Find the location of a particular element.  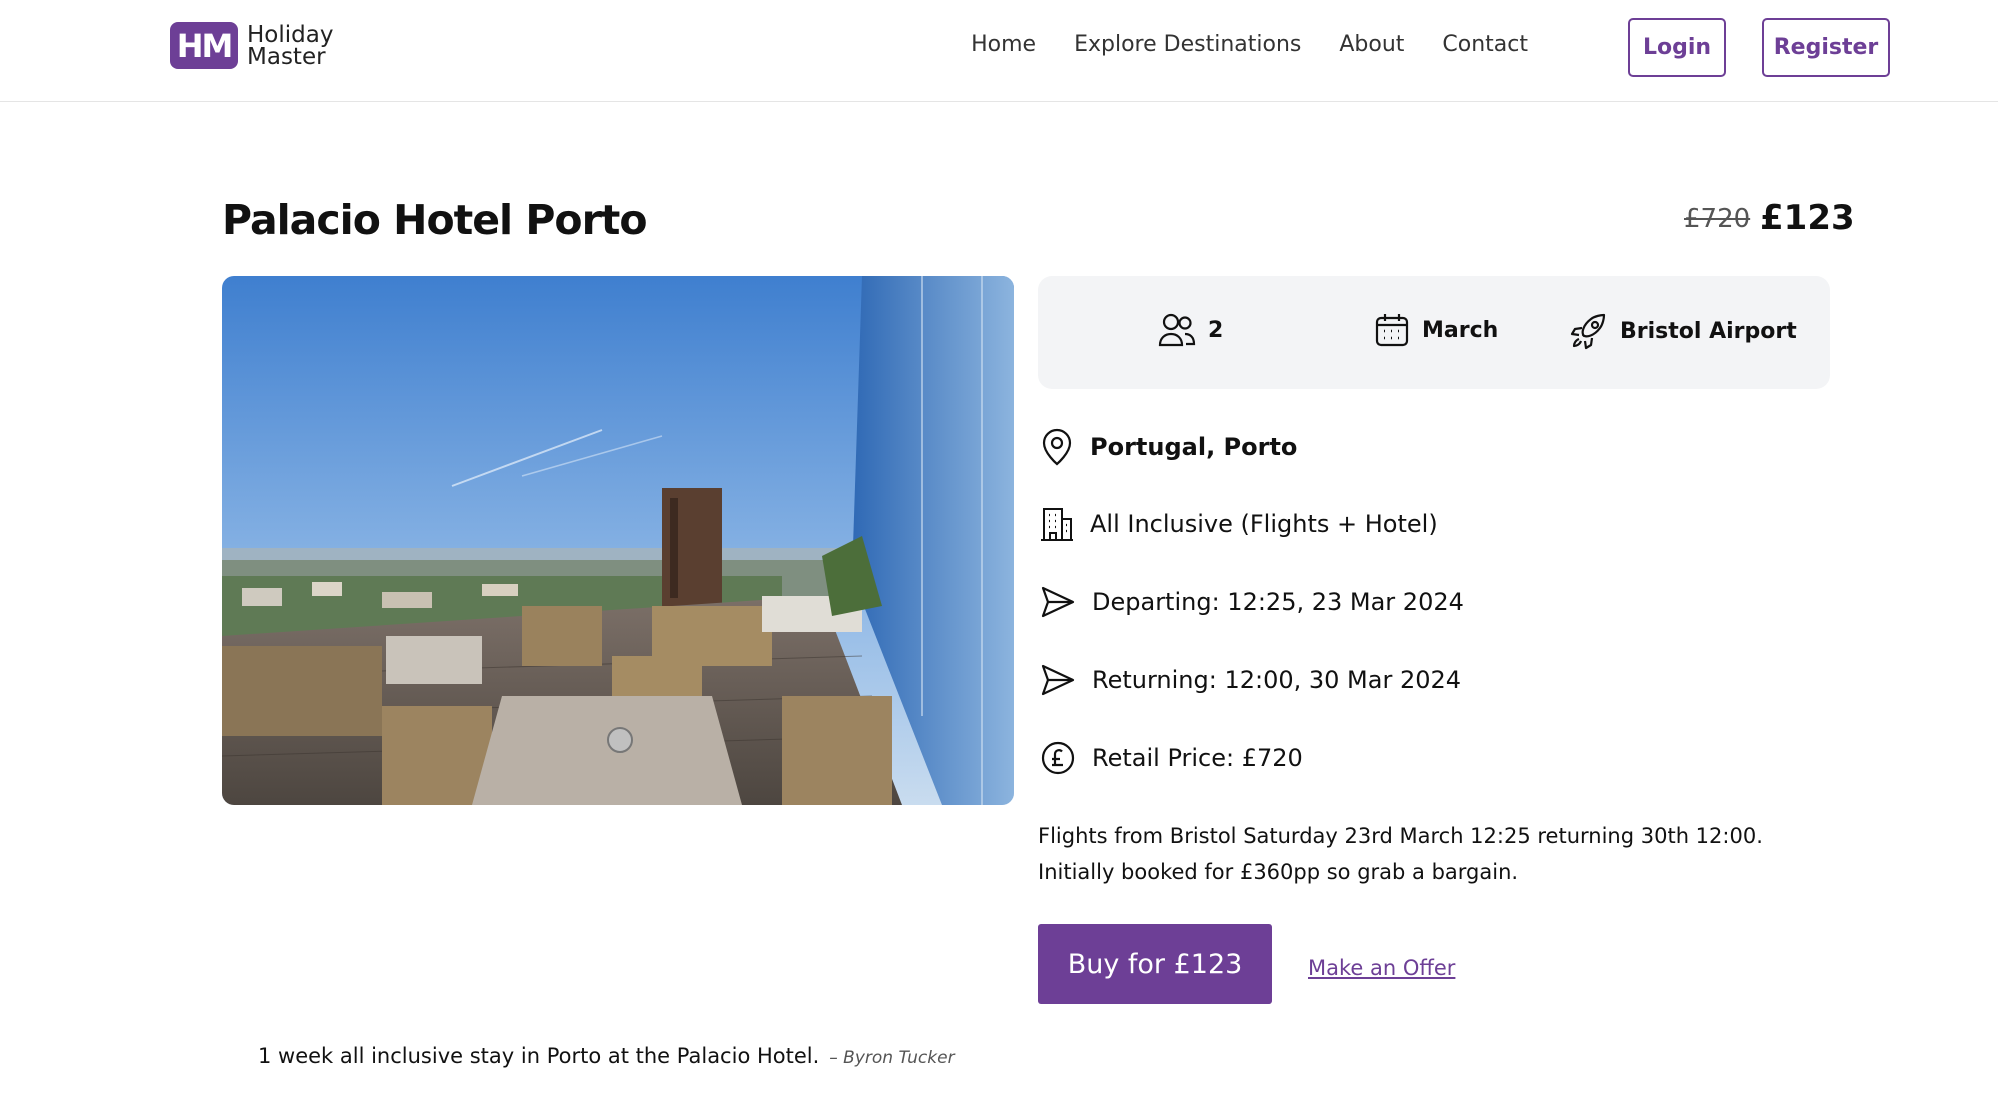

location-text: Portugal, Porto is located at coordinates (1194, 447).